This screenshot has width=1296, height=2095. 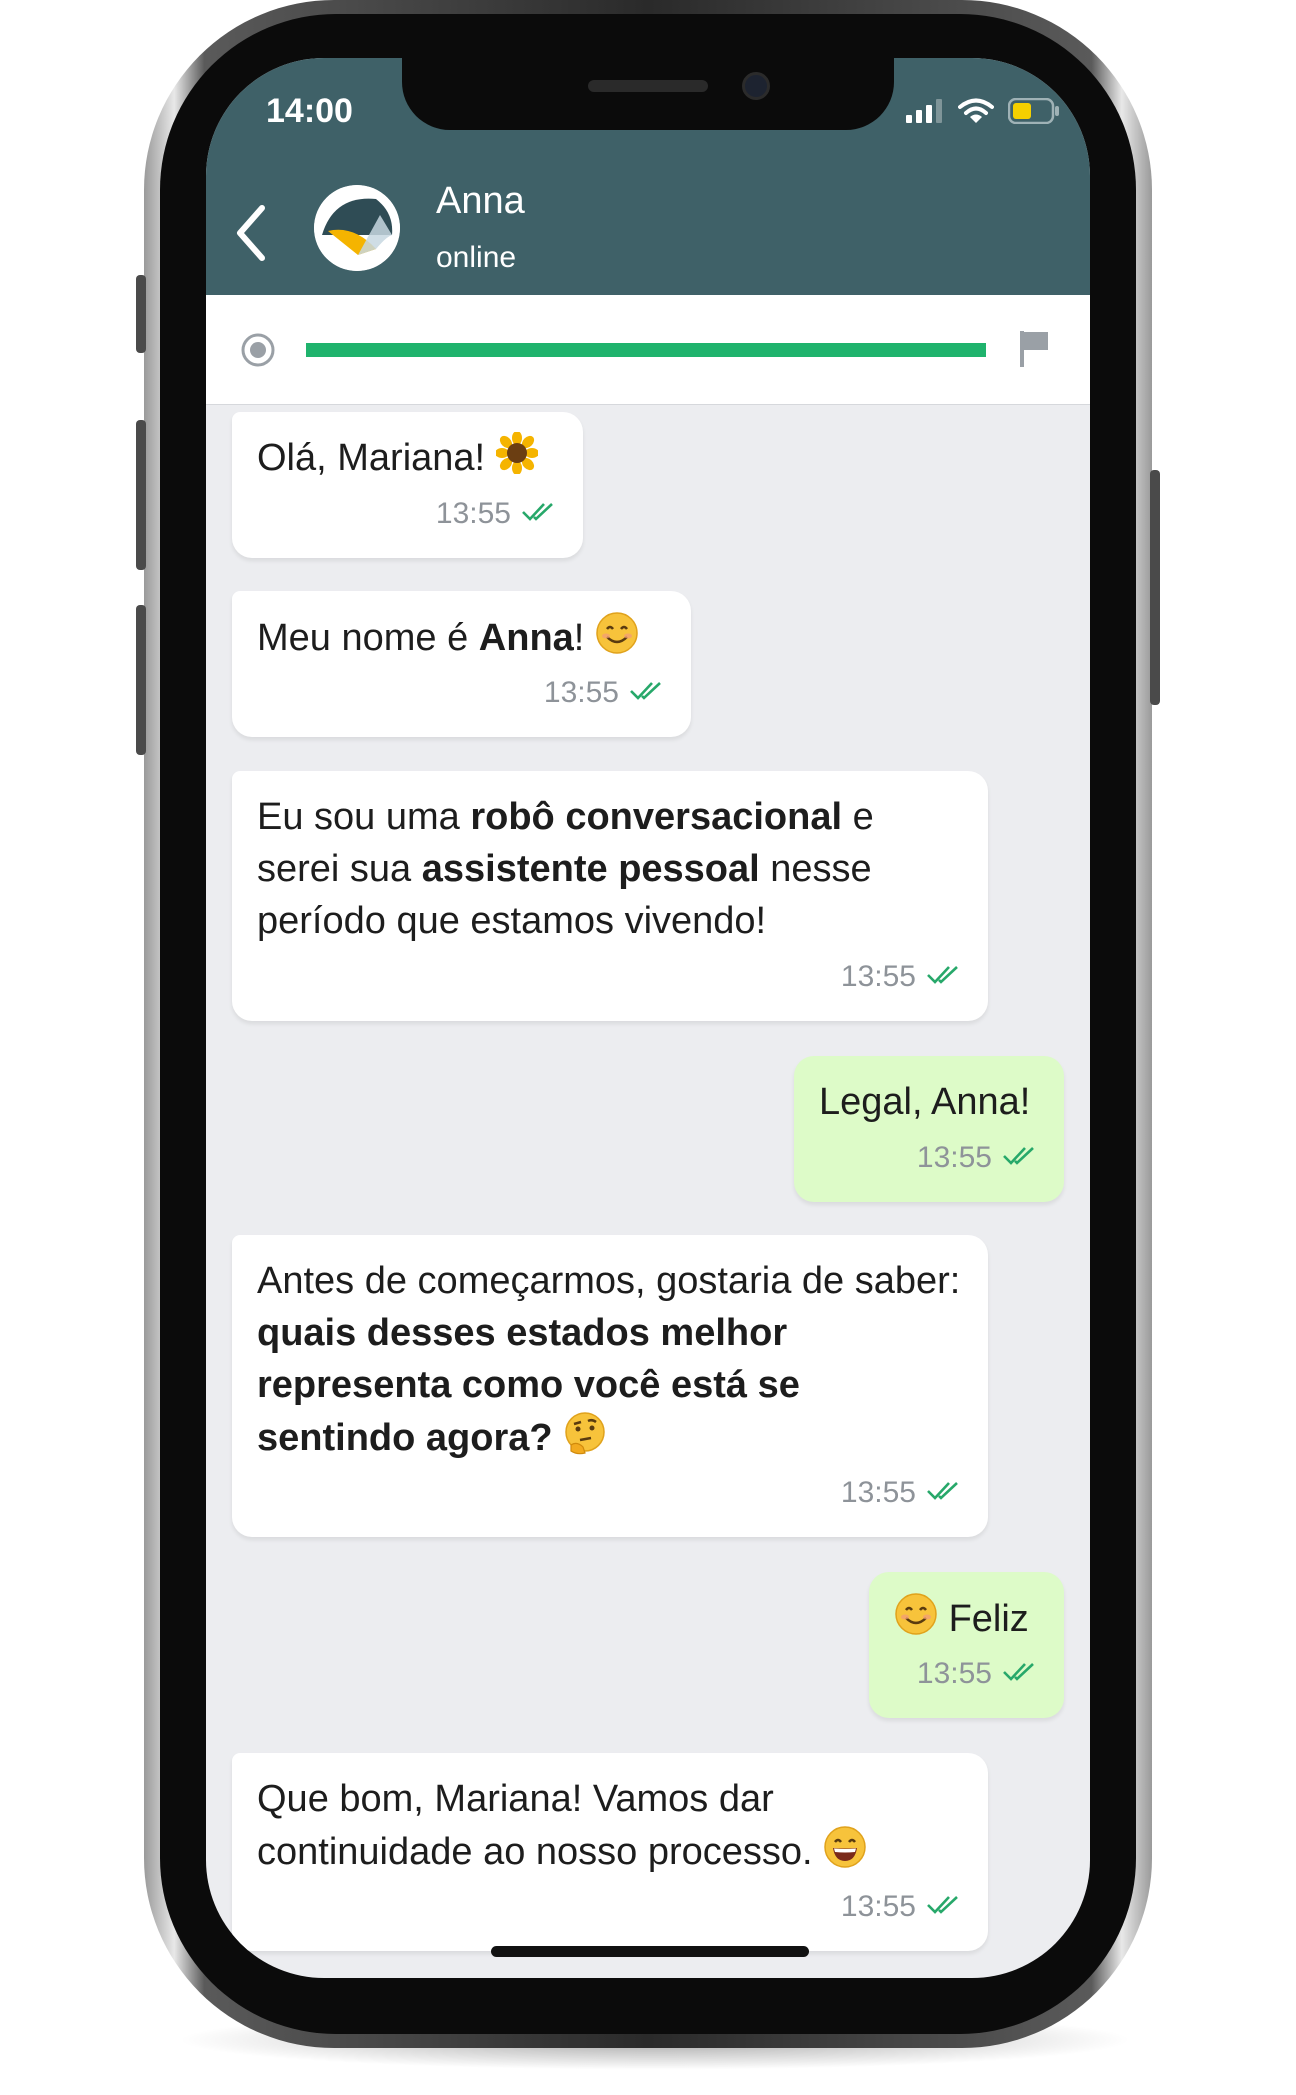 What do you see at coordinates (966, 1611) in the screenshot?
I see `message-text: Feliz` at bounding box center [966, 1611].